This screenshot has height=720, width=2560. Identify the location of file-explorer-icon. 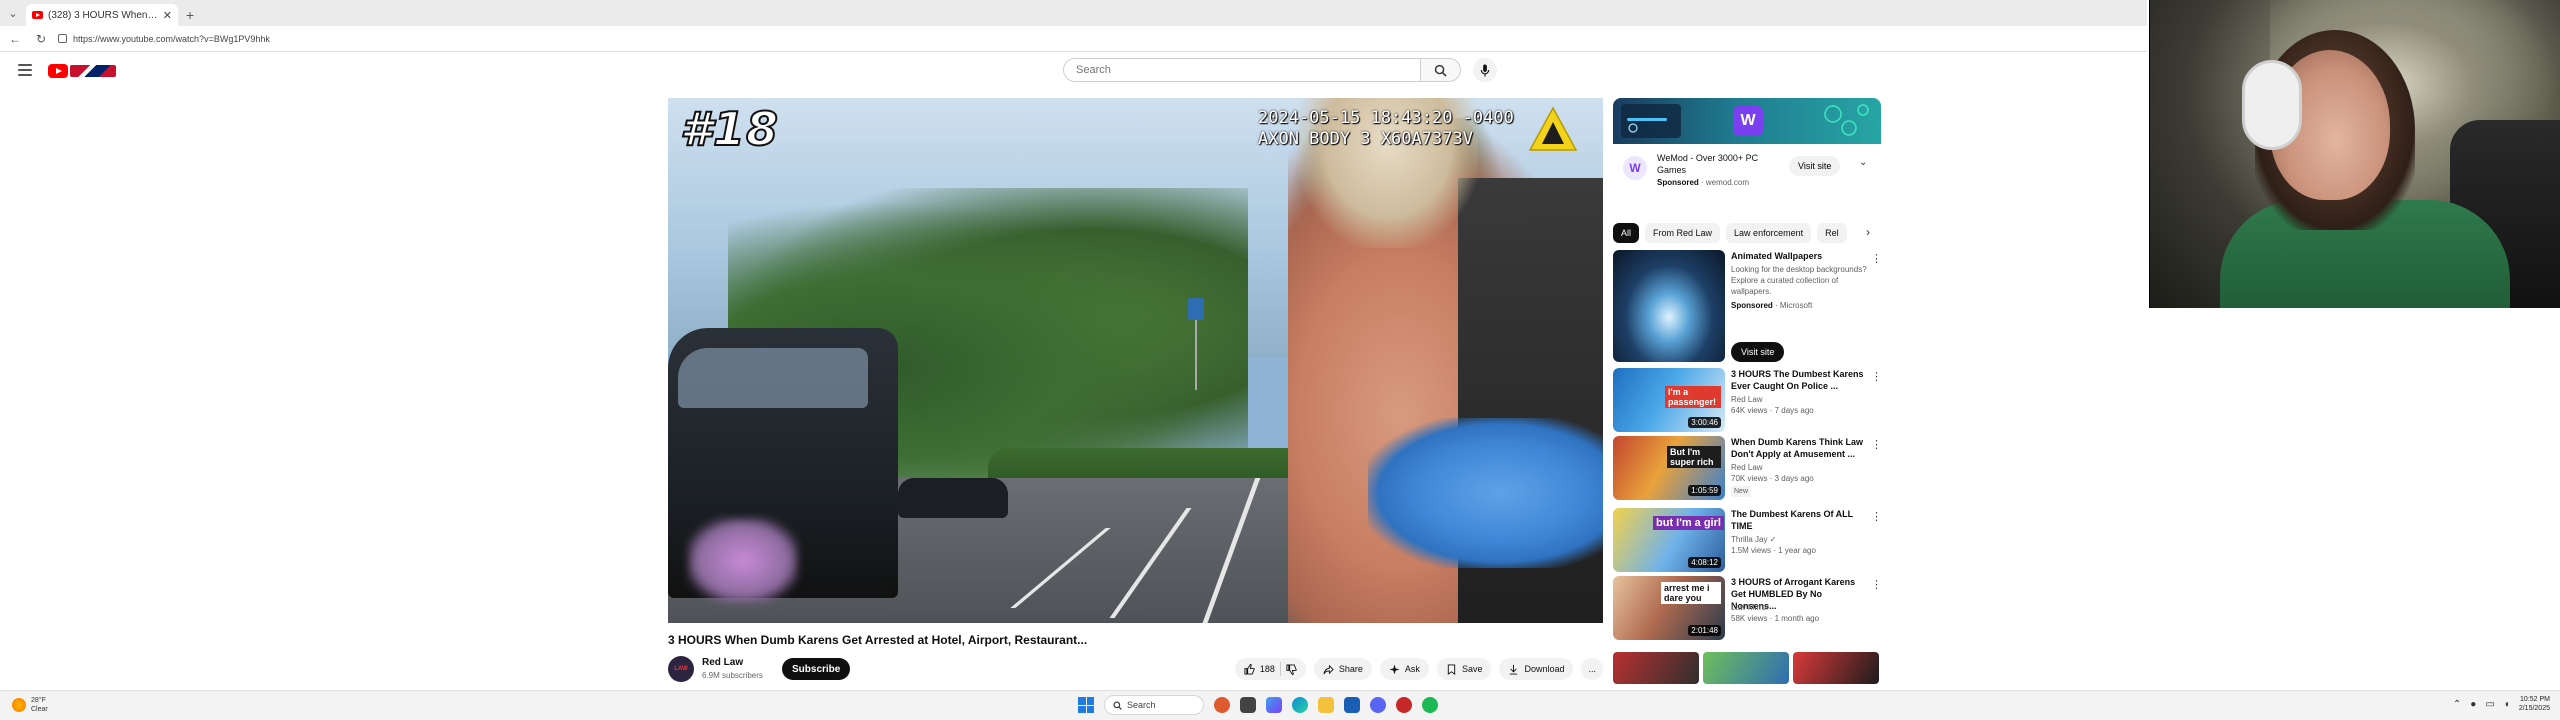
(1326, 705).